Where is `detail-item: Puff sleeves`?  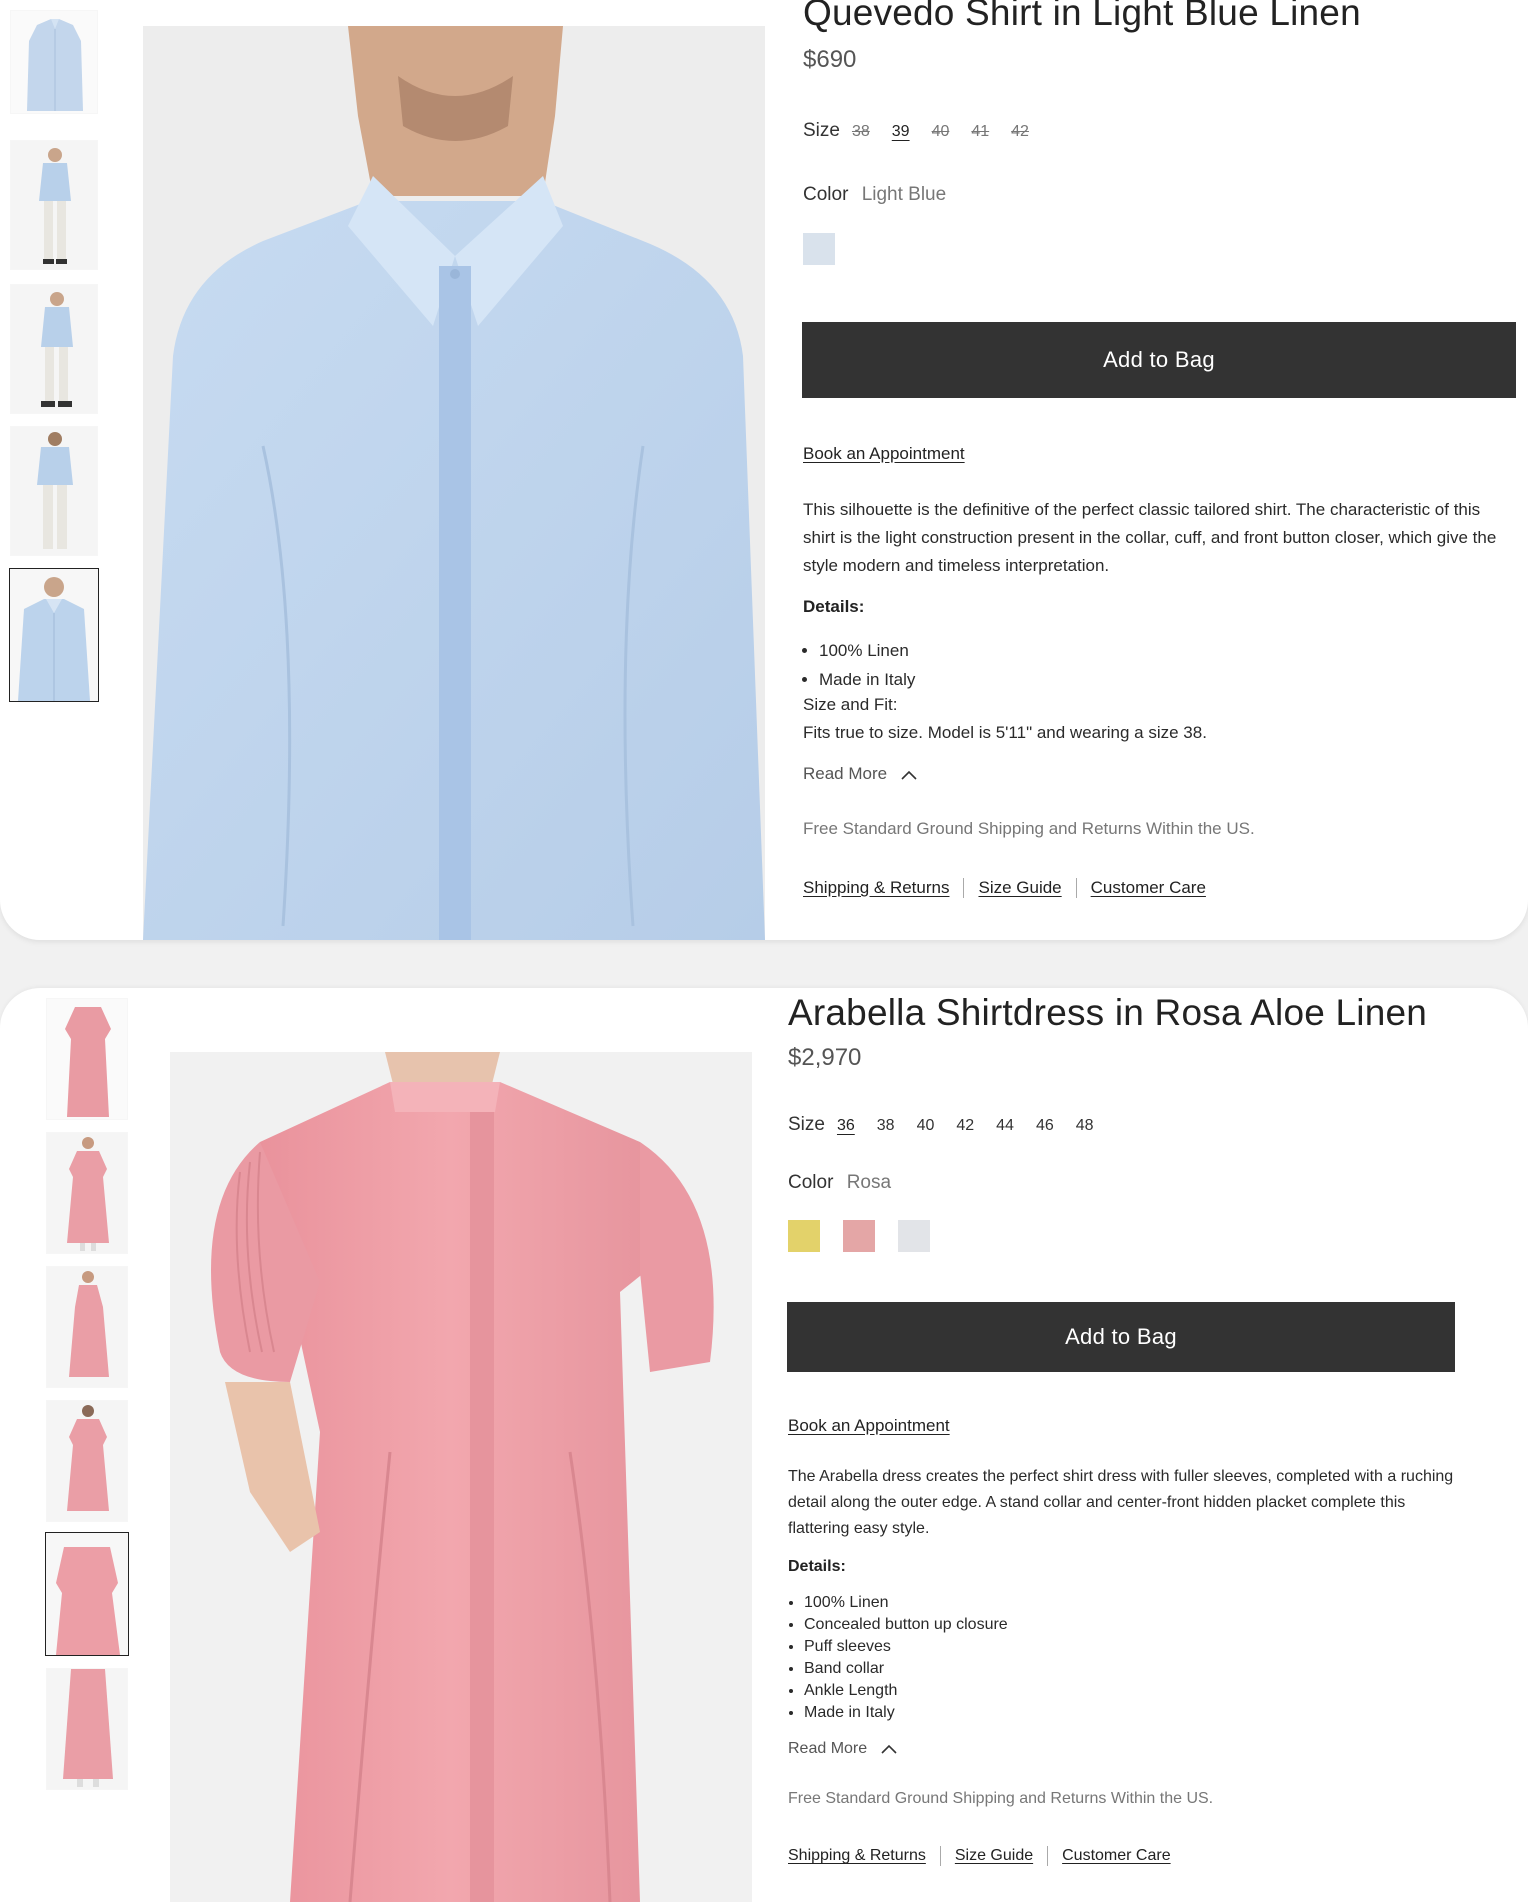 detail-item: Puff sleeves is located at coordinates (906, 1647).